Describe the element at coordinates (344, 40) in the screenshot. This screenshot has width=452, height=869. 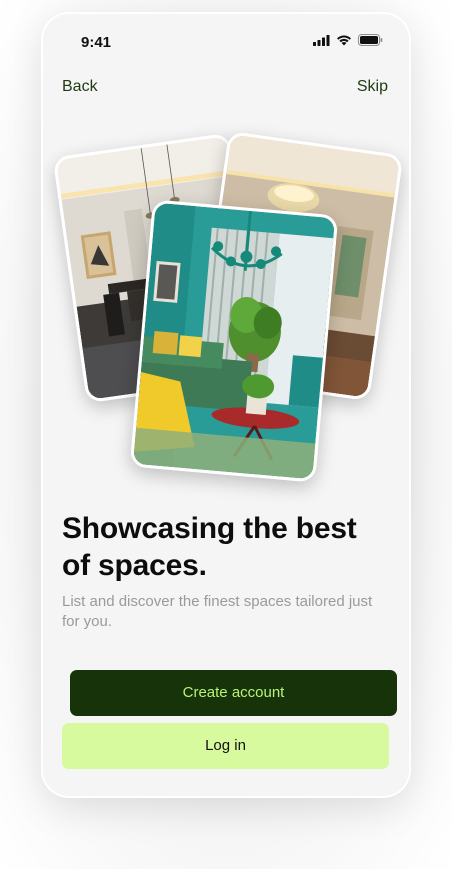
I see `wifi-icon` at that location.